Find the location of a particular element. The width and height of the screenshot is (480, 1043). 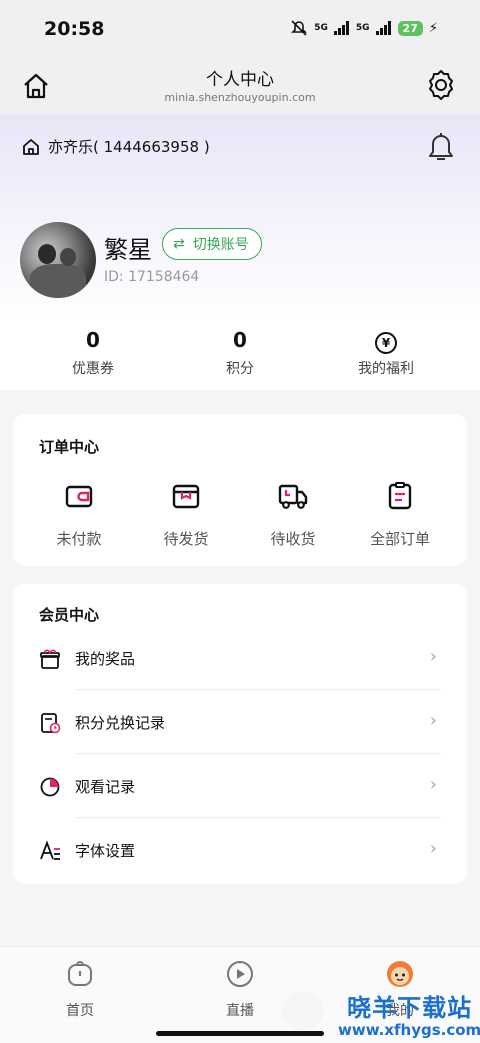

watermark-site: www.xfhygs.com is located at coordinates (409, 1030).